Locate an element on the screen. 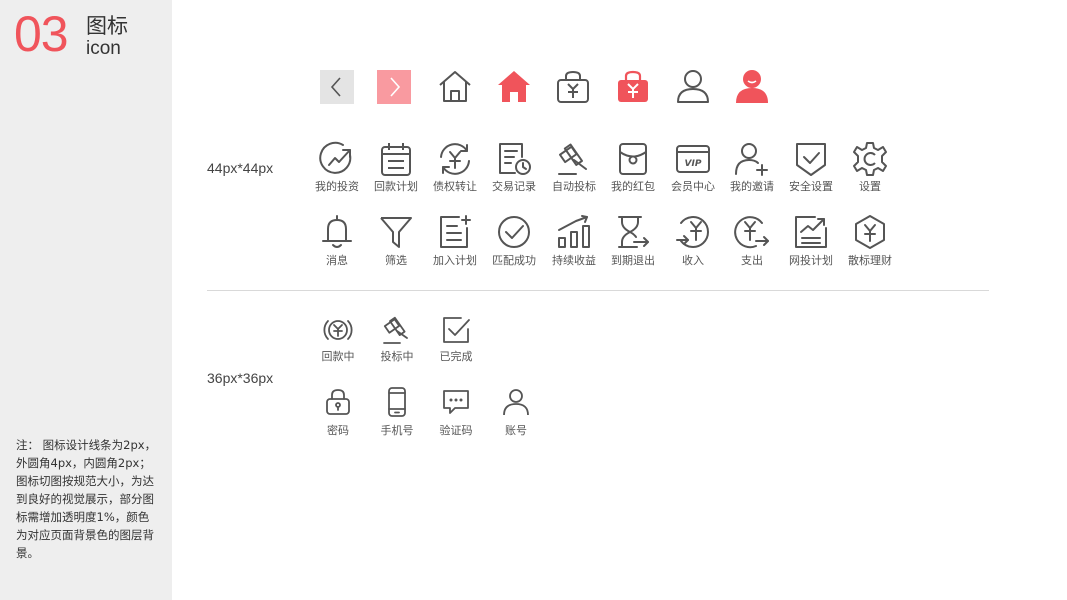 The height and width of the screenshot is (600, 1067). gear-icon is located at coordinates (870, 159).